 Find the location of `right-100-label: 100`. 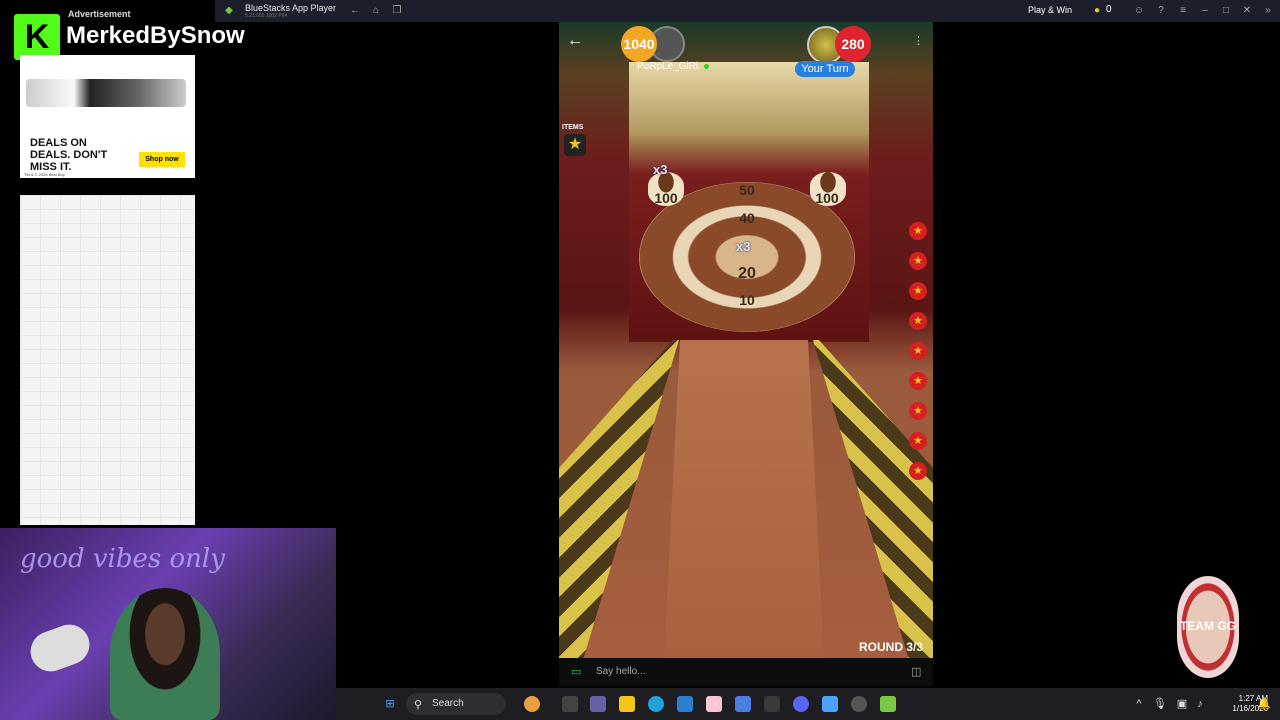

right-100-label: 100 is located at coordinates (827, 198).